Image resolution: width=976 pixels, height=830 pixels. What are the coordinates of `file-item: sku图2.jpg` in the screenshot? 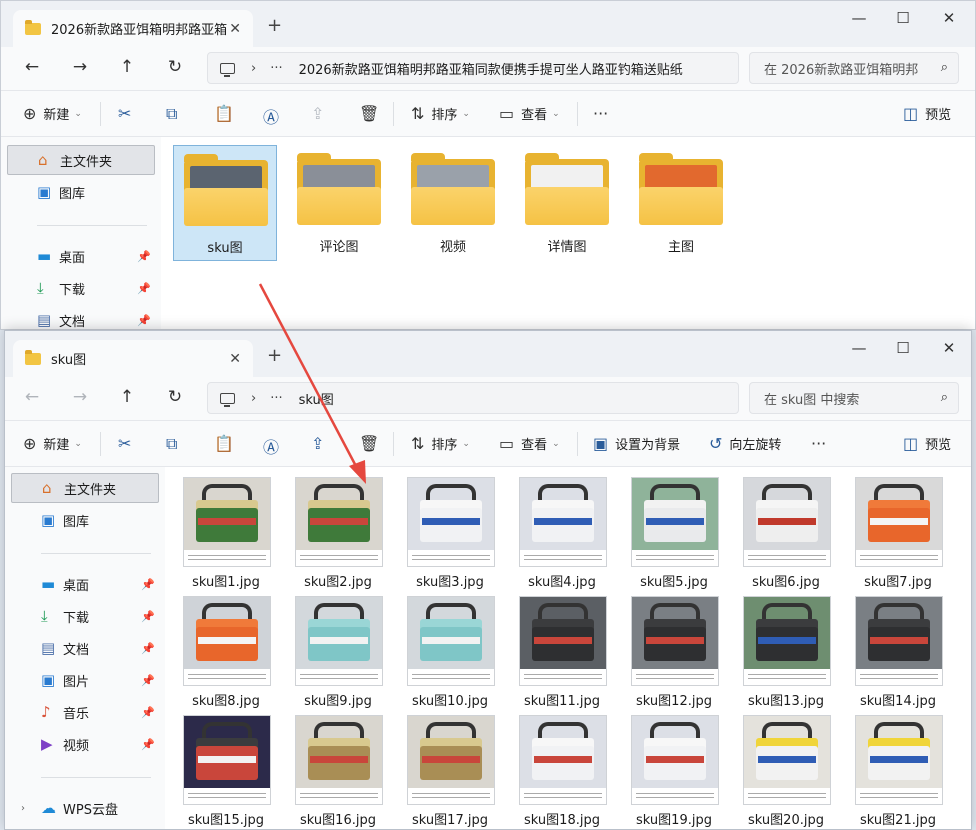 It's located at (338, 535).